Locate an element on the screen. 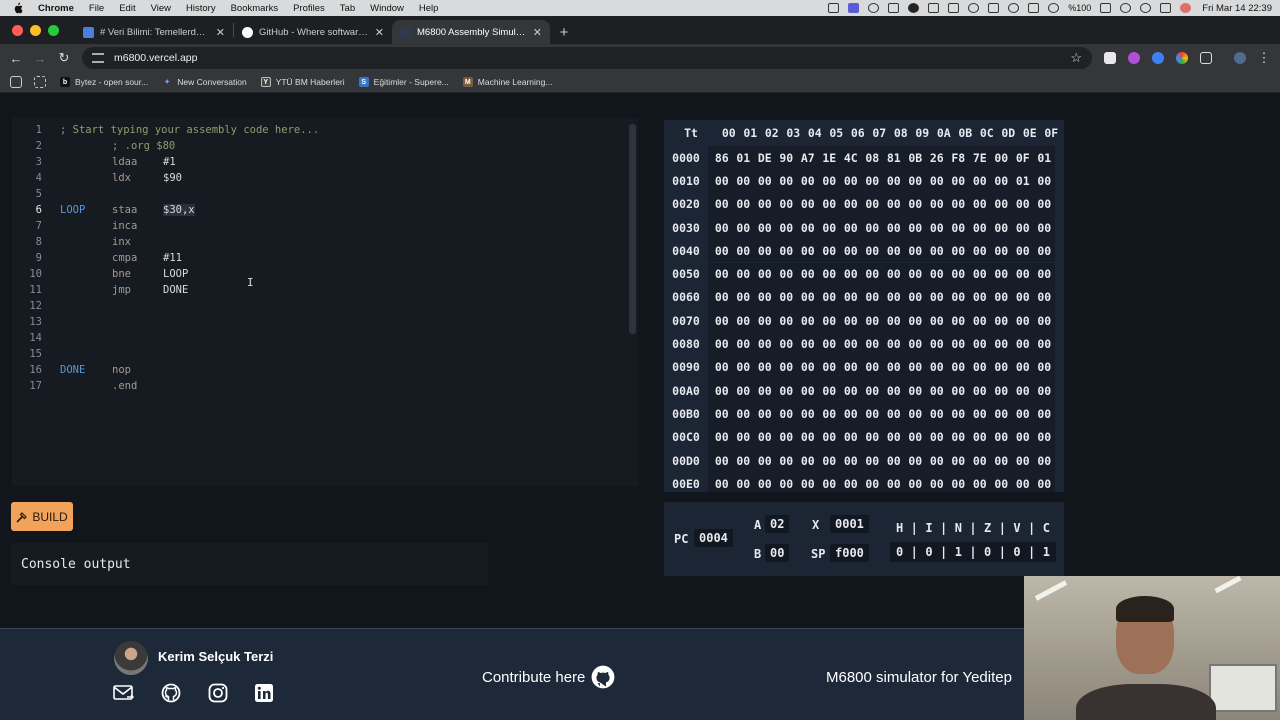 The width and height of the screenshot is (1280, 720). code-line: 4 ldx $90 is located at coordinates (312, 180).